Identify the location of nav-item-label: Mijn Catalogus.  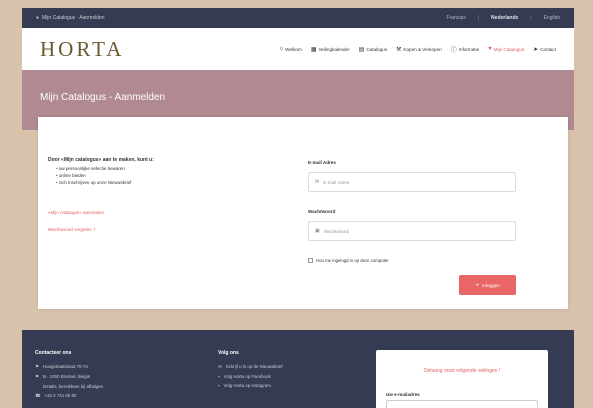
(509, 49).